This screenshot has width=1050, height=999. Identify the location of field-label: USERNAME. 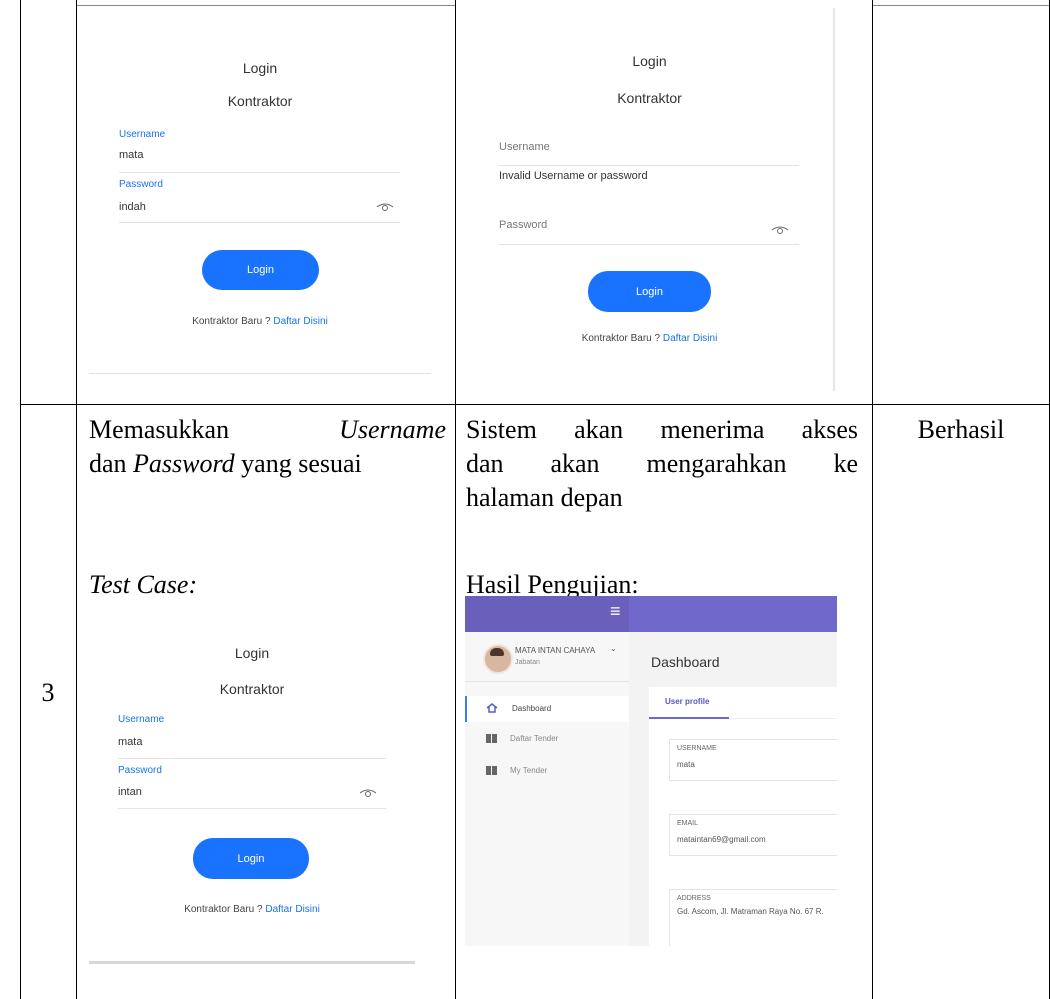
(697, 748).